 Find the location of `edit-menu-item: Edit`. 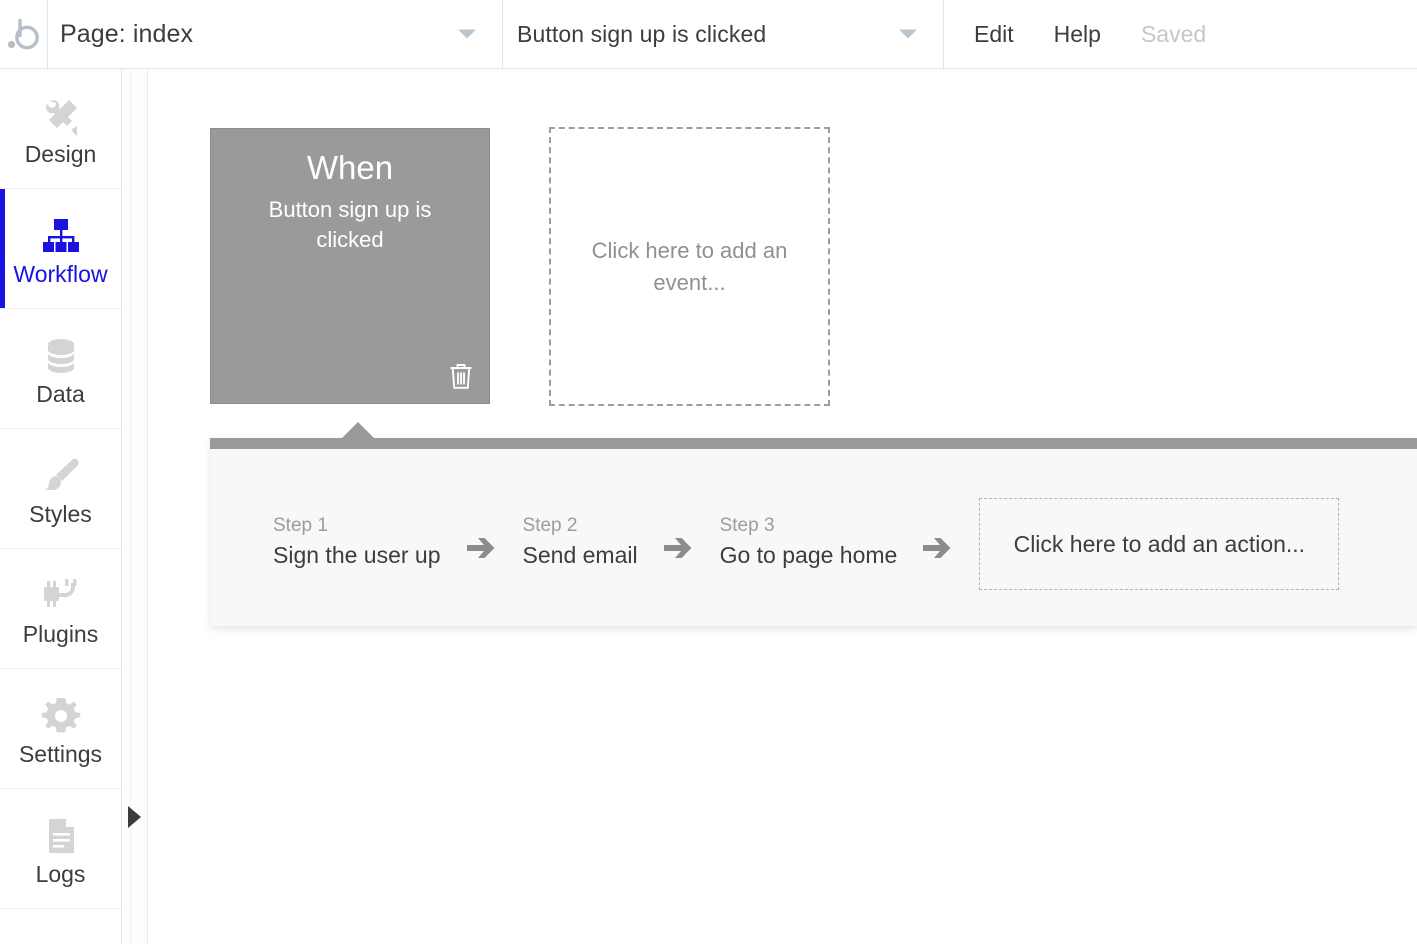

edit-menu-item: Edit is located at coordinates (994, 34).